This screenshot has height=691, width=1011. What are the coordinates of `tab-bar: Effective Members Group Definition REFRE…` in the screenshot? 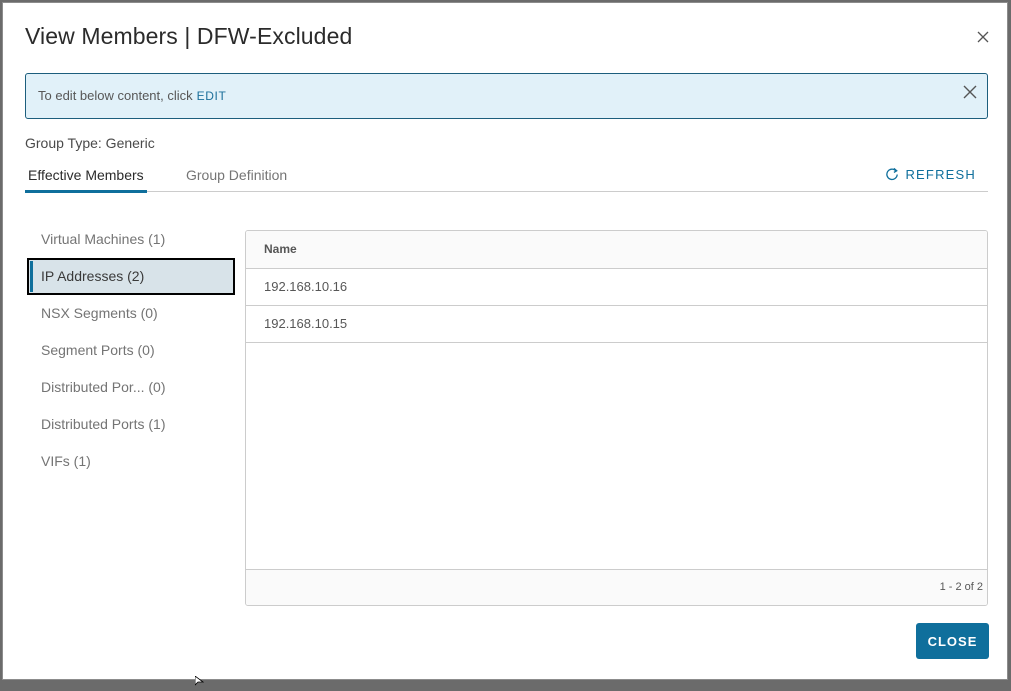 It's located at (506, 178).